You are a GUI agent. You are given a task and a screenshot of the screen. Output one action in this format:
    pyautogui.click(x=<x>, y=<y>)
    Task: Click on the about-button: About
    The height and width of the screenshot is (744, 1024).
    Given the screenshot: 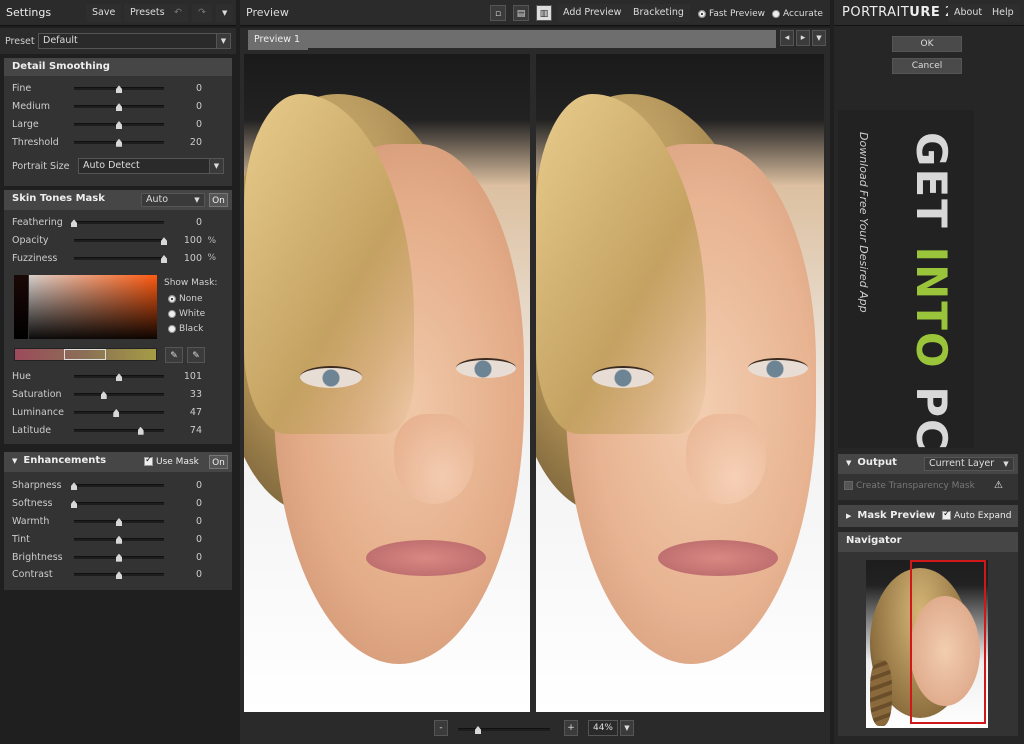 What is the action you would take?
    pyautogui.click(x=968, y=13)
    